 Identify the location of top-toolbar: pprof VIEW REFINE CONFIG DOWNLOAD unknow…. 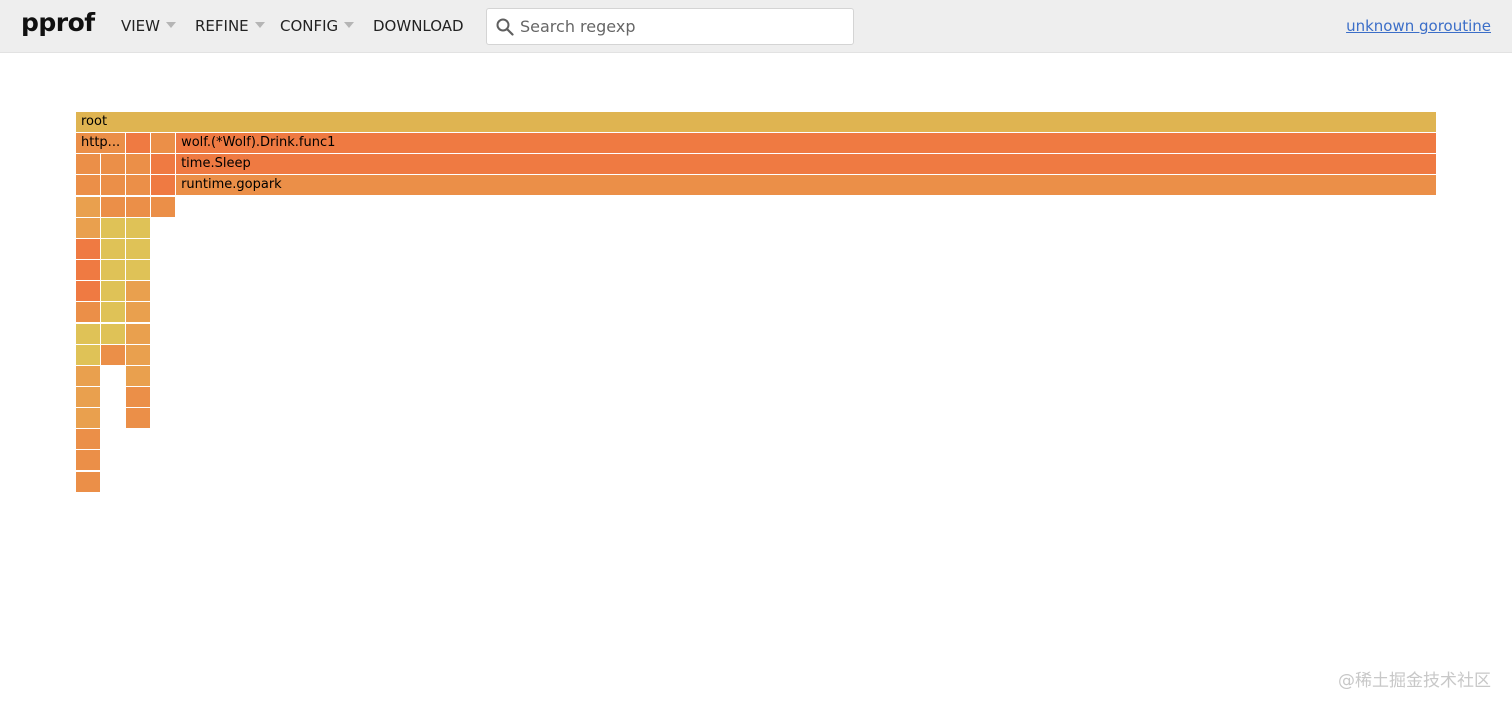
(756, 26).